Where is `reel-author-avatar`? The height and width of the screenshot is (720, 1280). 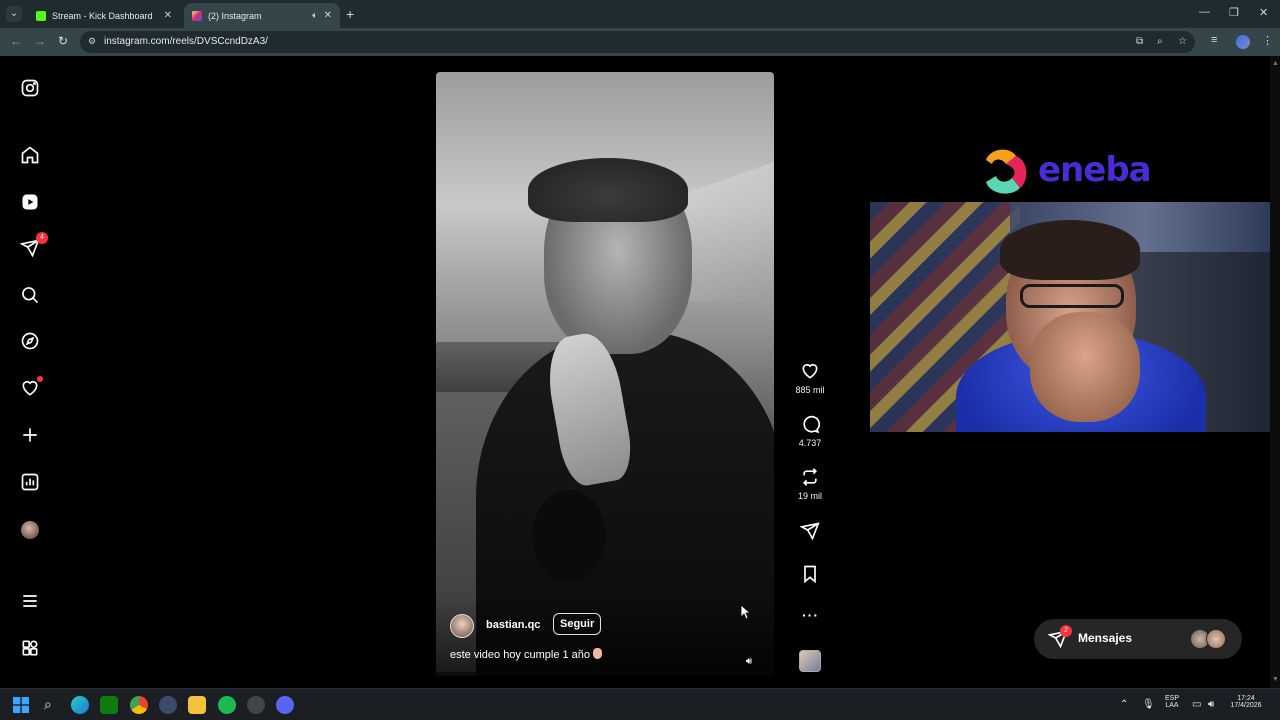 reel-author-avatar is located at coordinates (462, 626).